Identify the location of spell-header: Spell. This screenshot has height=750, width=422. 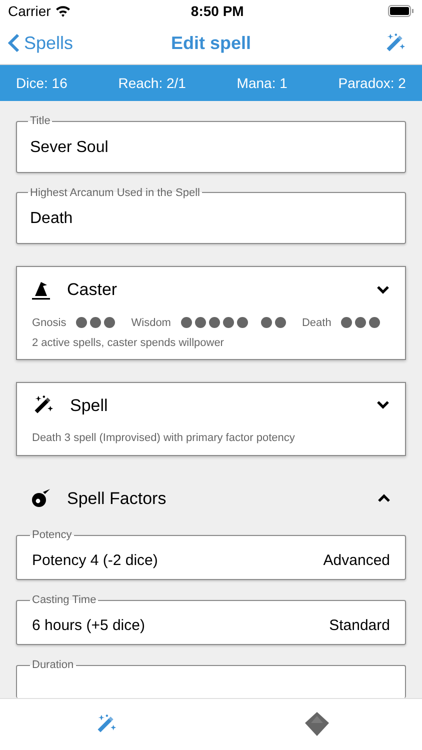
(211, 405).